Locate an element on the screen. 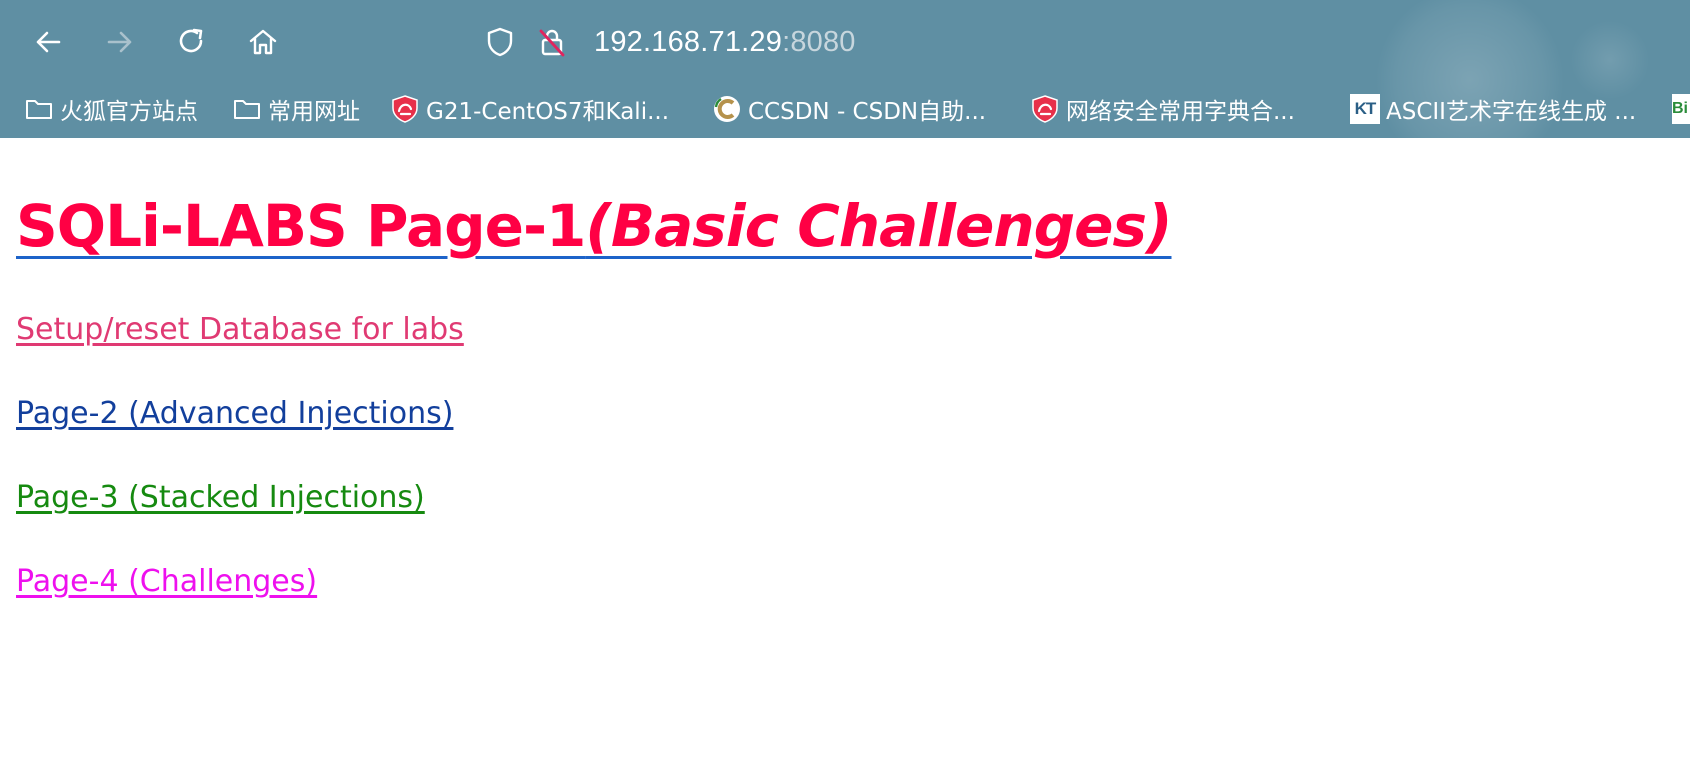 This screenshot has width=1690, height=760. bookmark-folder-common-sites: 常用网址 is located at coordinates (296, 109).